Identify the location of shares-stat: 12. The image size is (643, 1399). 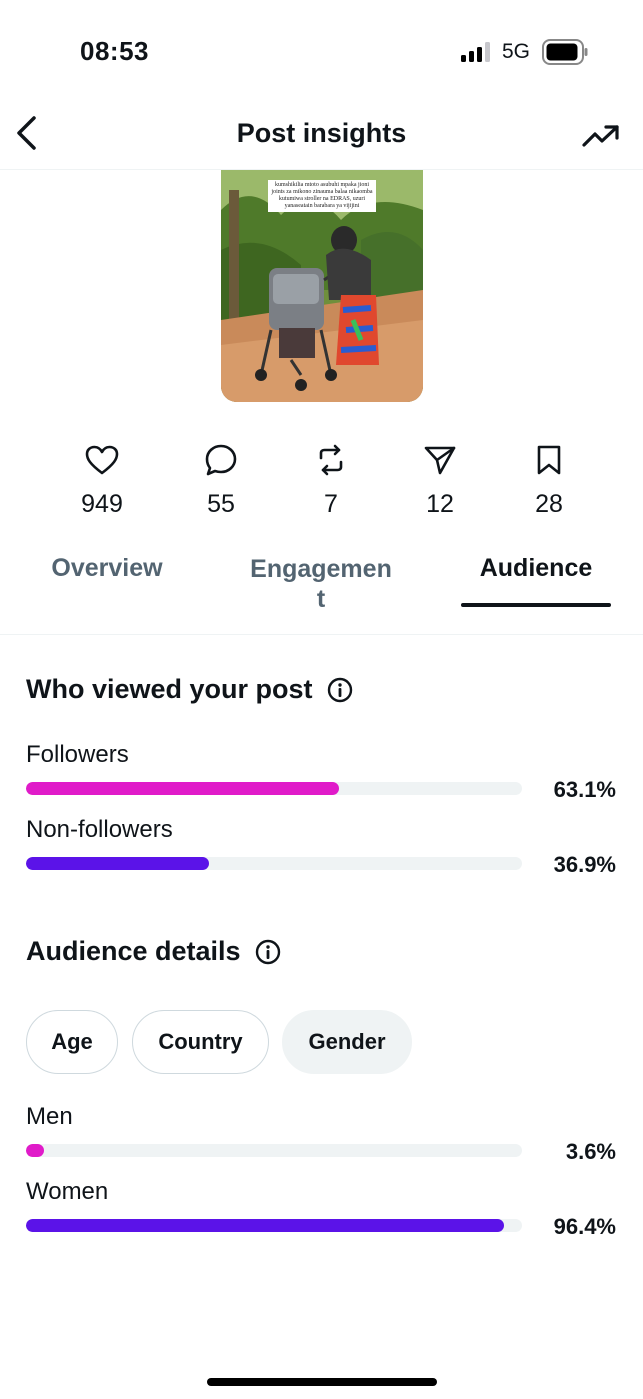
(440, 479).